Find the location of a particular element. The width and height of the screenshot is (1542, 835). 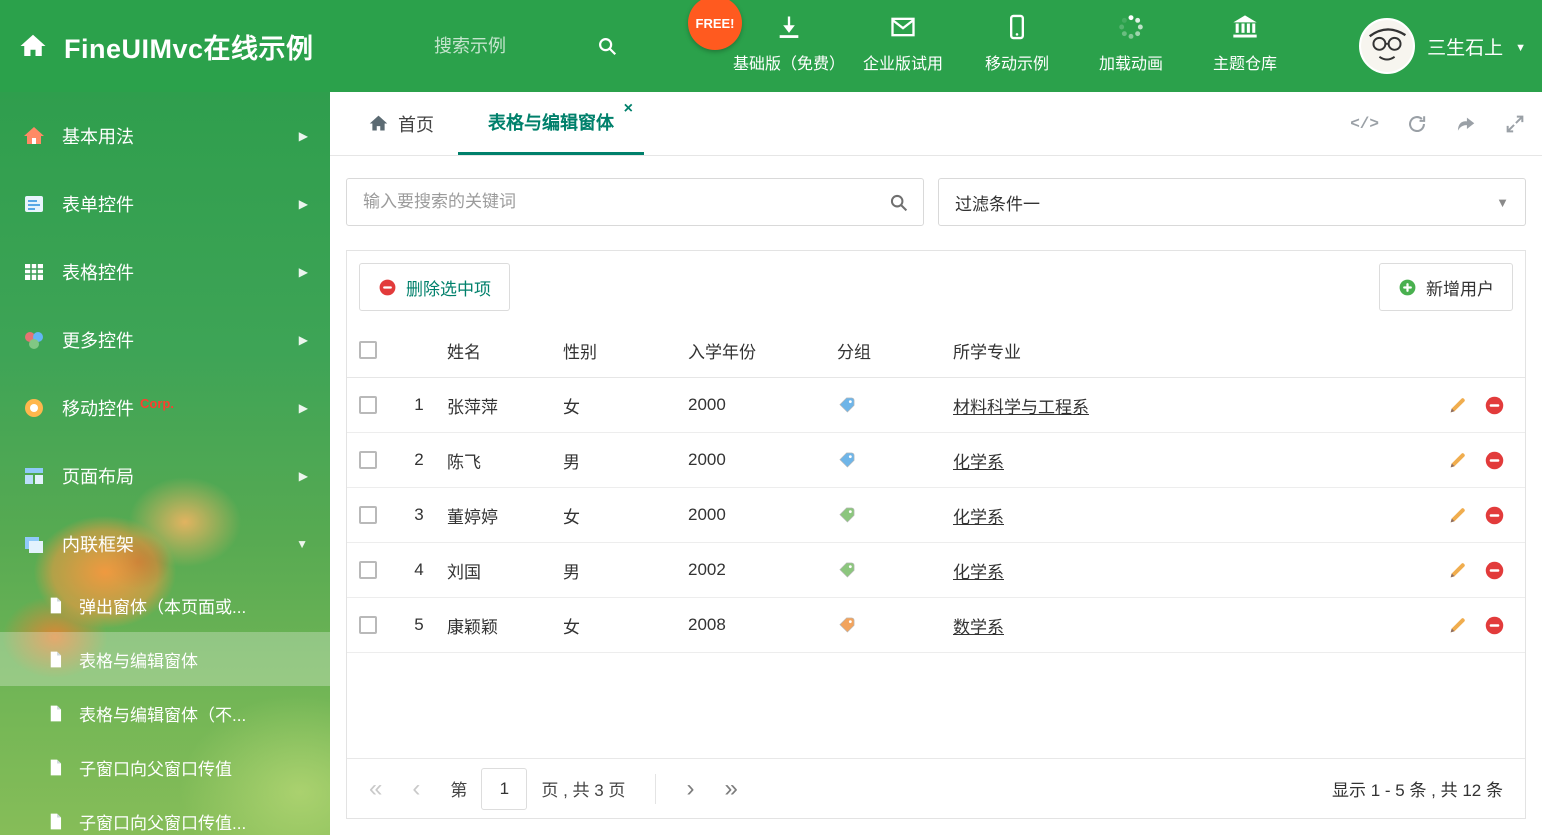

view-source-button: </> is located at coordinates (1364, 124).